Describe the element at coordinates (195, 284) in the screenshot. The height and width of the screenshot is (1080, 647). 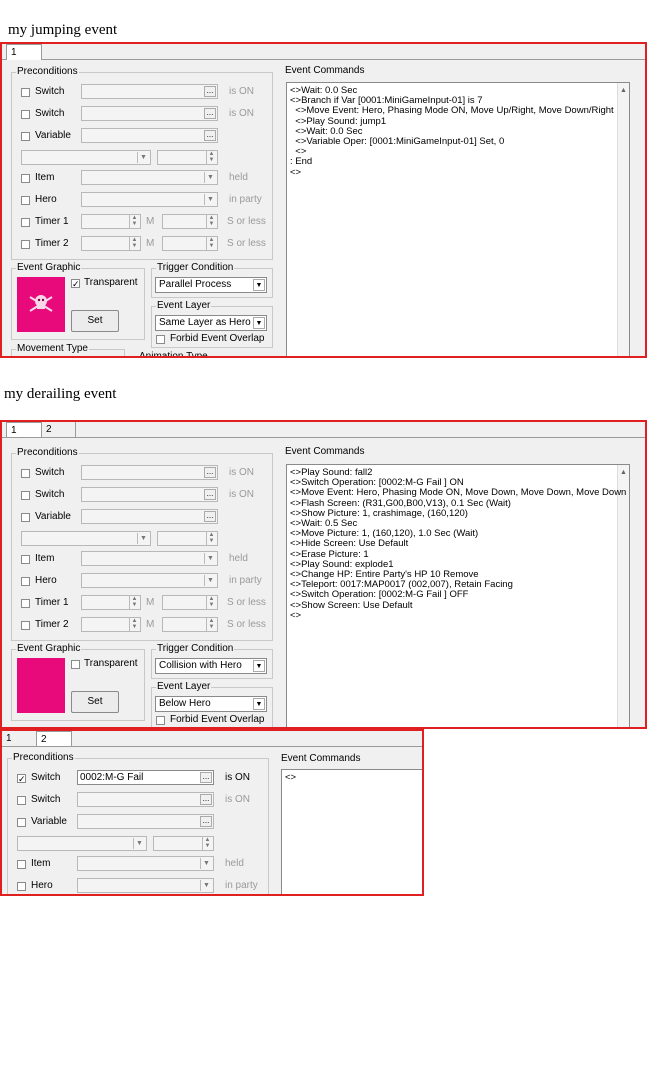
I see `trigger-condition-value: Parallel Process` at that location.